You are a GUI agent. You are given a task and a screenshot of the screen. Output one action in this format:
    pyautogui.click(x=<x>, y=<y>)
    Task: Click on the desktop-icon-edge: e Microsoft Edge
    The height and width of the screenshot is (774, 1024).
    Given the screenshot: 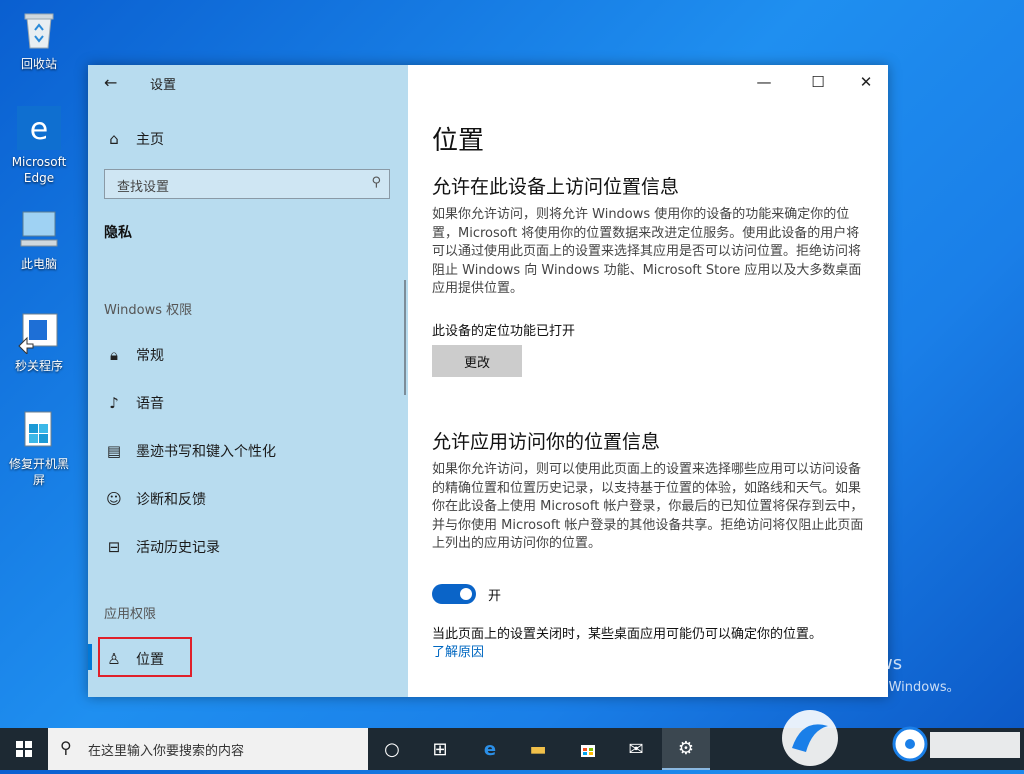 What is the action you would take?
    pyautogui.click(x=39, y=146)
    